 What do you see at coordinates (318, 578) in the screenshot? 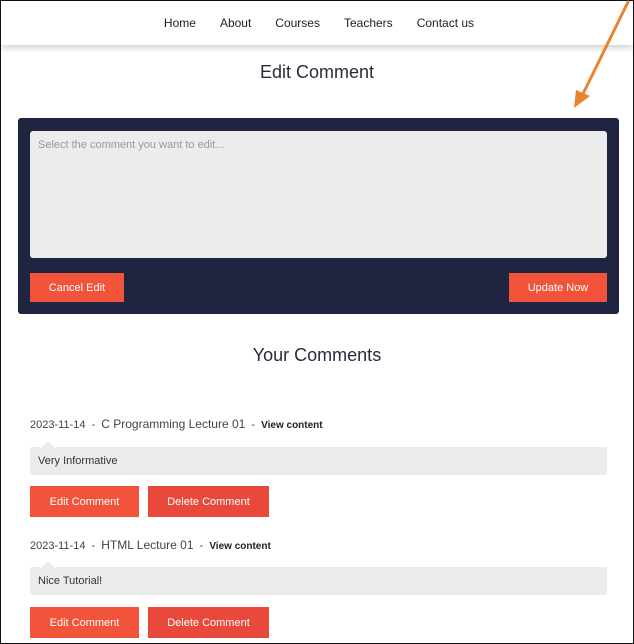
I see `comment-text-box: Nice Tutorial!` at bounding box center [318, 578].